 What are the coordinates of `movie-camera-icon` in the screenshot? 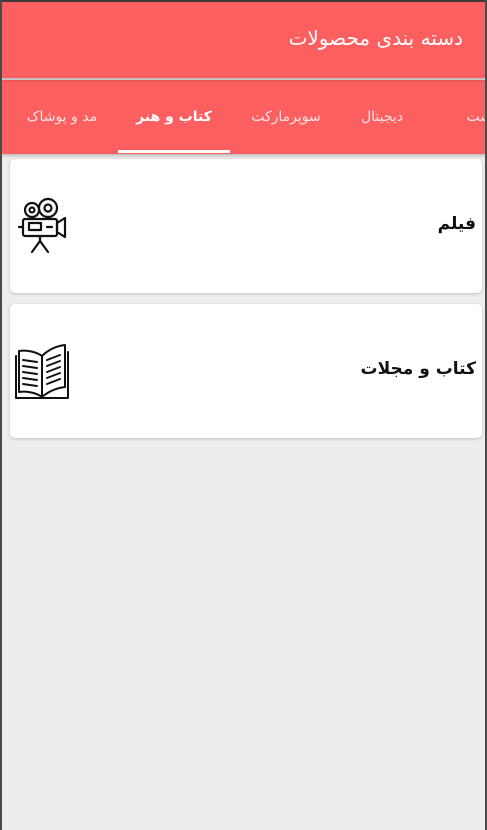 It's located at (44, 228).